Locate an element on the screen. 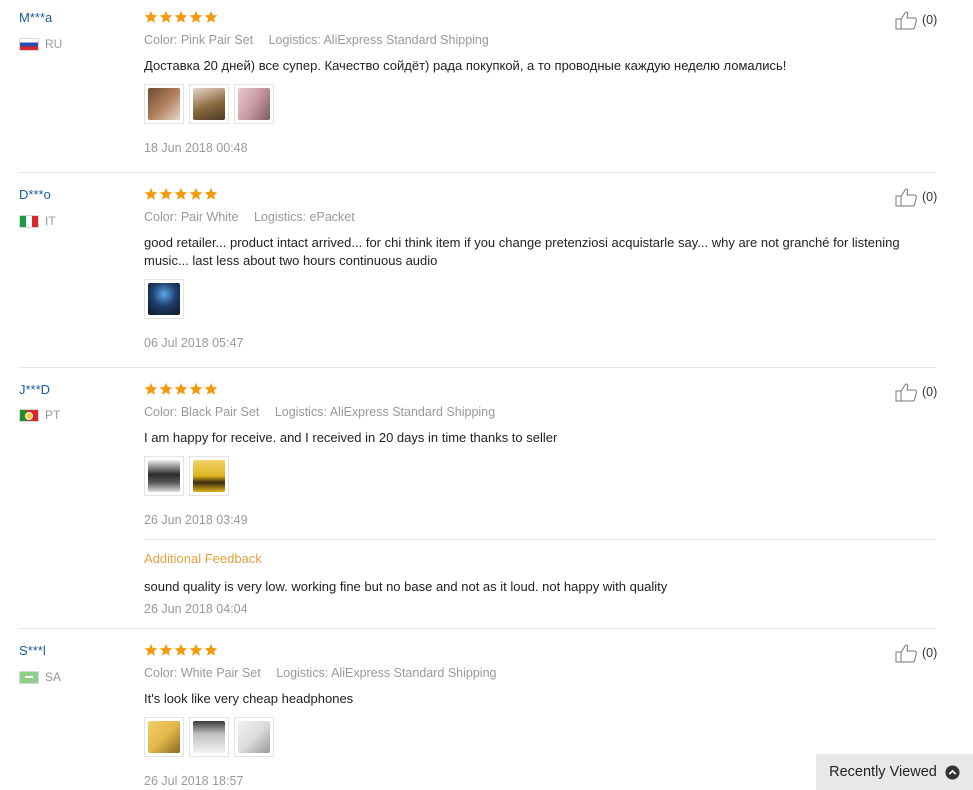 The image size is (973, 790). order-info: Color: Pair White Logistics: ePacket is located at coordinates (255, 217).